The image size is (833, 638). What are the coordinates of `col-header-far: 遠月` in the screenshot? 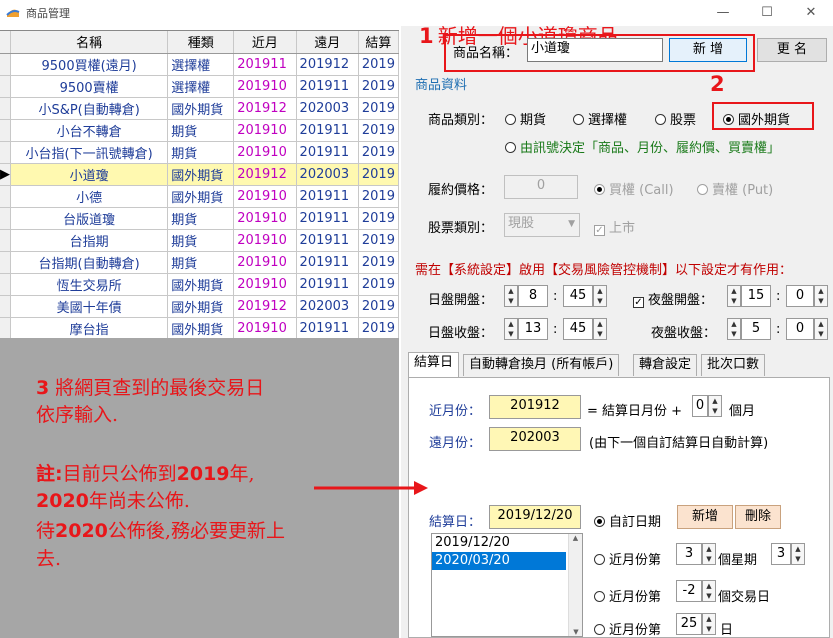 It's located at (327, 42).